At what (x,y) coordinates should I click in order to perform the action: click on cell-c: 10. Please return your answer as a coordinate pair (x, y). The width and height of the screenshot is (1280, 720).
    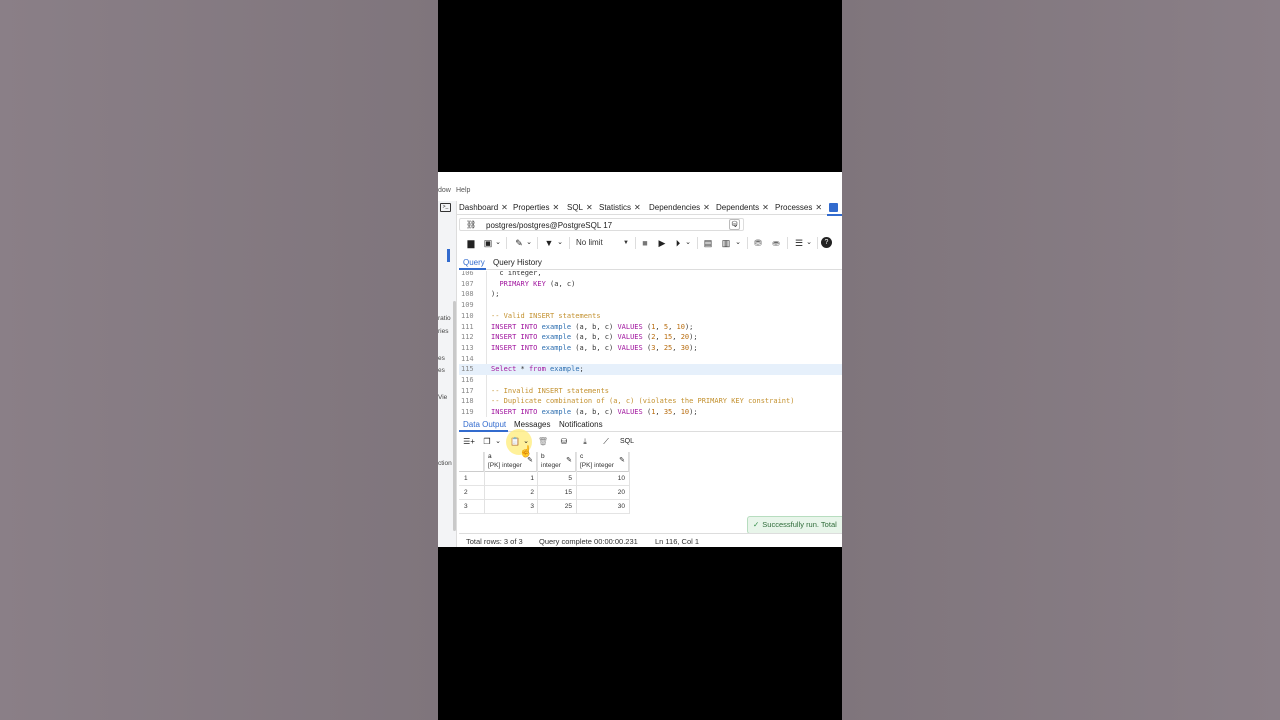
    Looking at the image, I should click on (600, 478).